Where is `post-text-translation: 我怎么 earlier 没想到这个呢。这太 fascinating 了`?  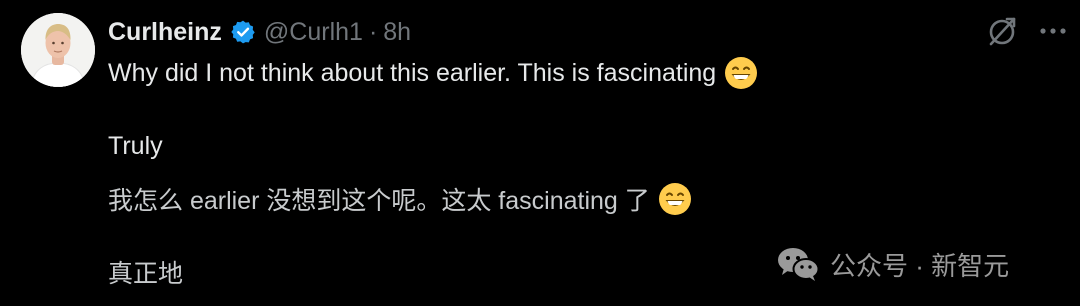
post-text-translation: 我怎么 earlier 没想到这个呢。这太 fascinating 了 is located at coordinates (379, 201).